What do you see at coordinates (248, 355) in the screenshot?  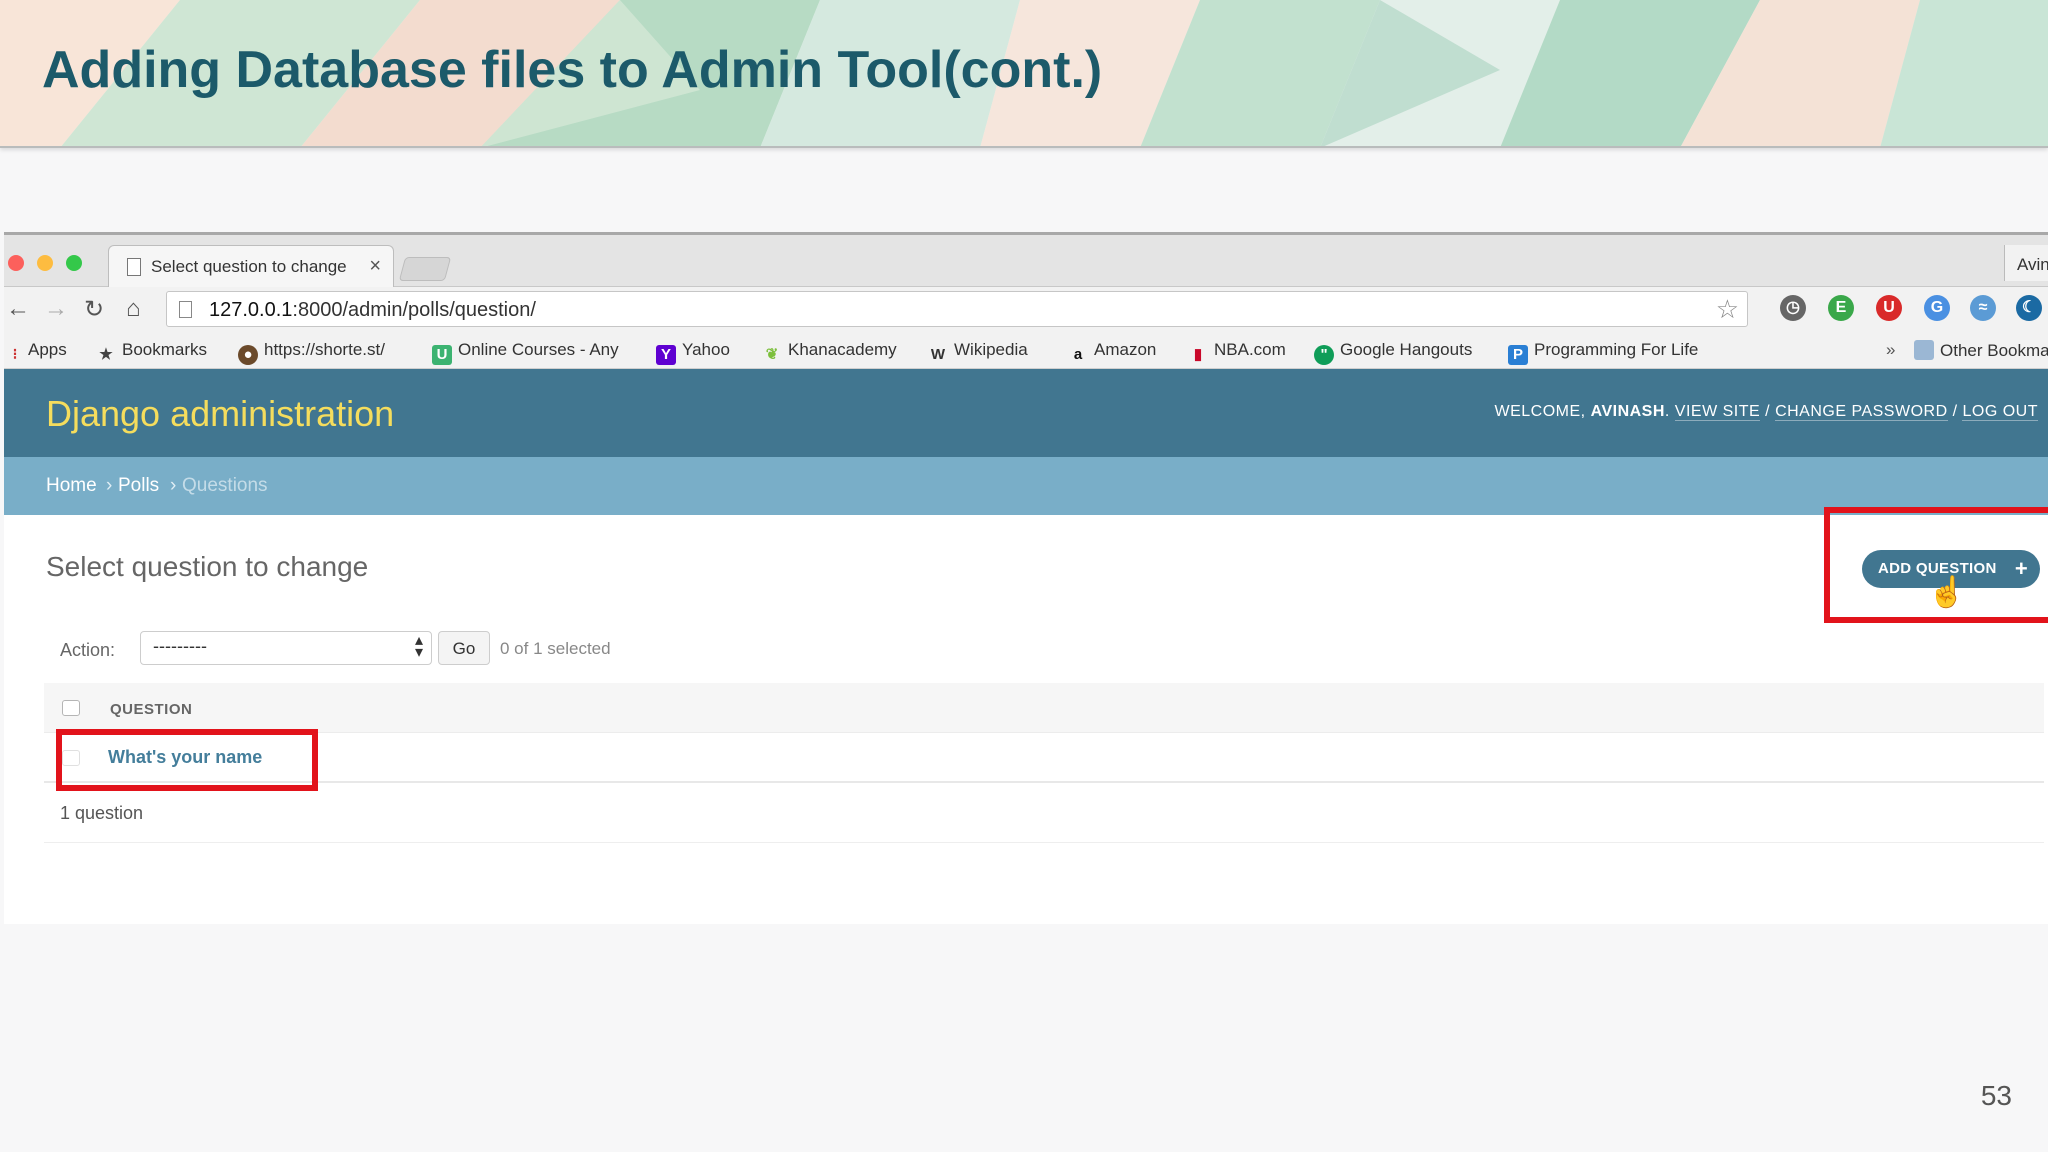 I see `shortest-icon: ●` at bounding box center [248, 355].